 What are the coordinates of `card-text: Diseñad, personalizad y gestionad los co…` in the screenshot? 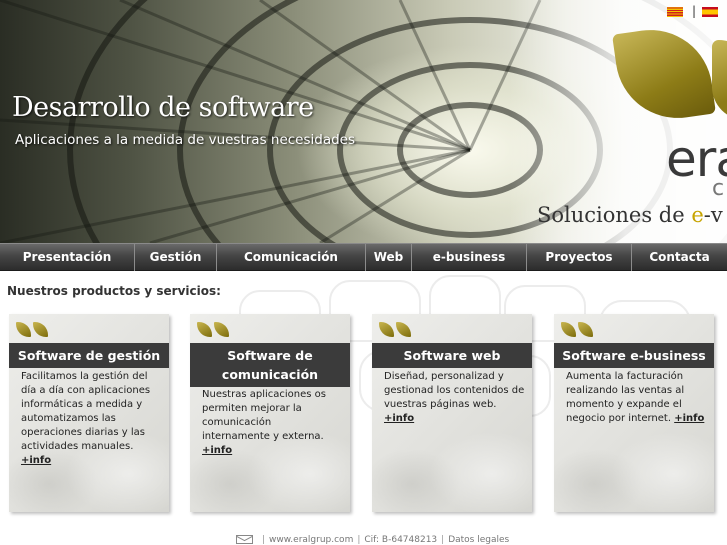 It's located at (454, 390).